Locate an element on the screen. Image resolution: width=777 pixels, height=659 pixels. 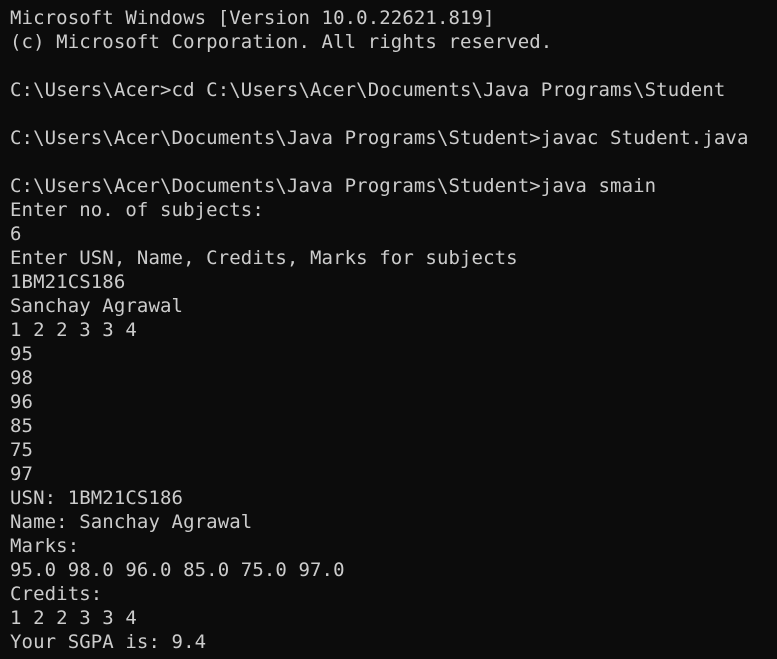
terminal-line: 96 is located at coordinates (22, 402).